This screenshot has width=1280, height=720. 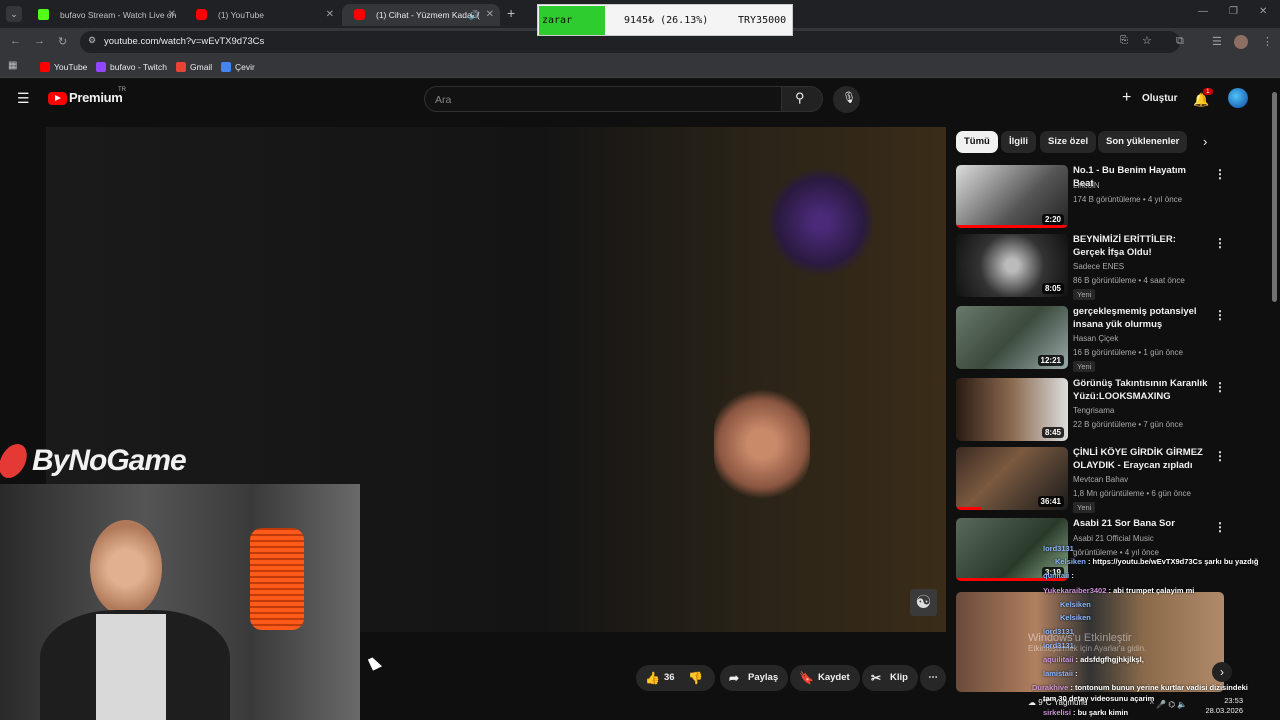 What do you see at coordinates (1086, 712) in the screenshot?
I see `chat-message: sirkelisi : bu şarkı kimin` at bounding box center [1086, 712].